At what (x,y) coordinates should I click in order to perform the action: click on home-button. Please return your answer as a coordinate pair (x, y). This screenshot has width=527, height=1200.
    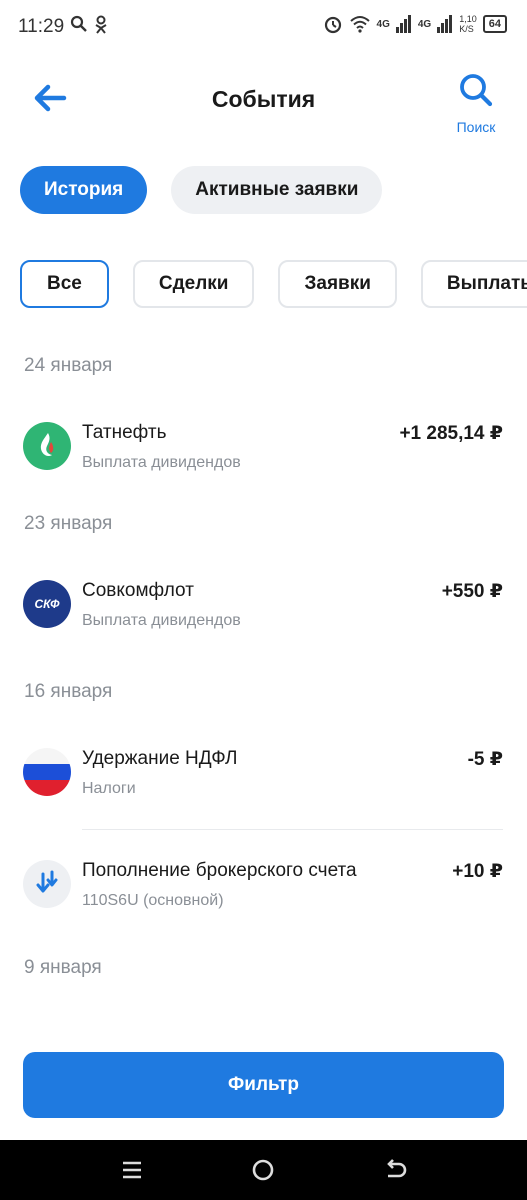
    Looking at the image, I should click on (263, 1170).